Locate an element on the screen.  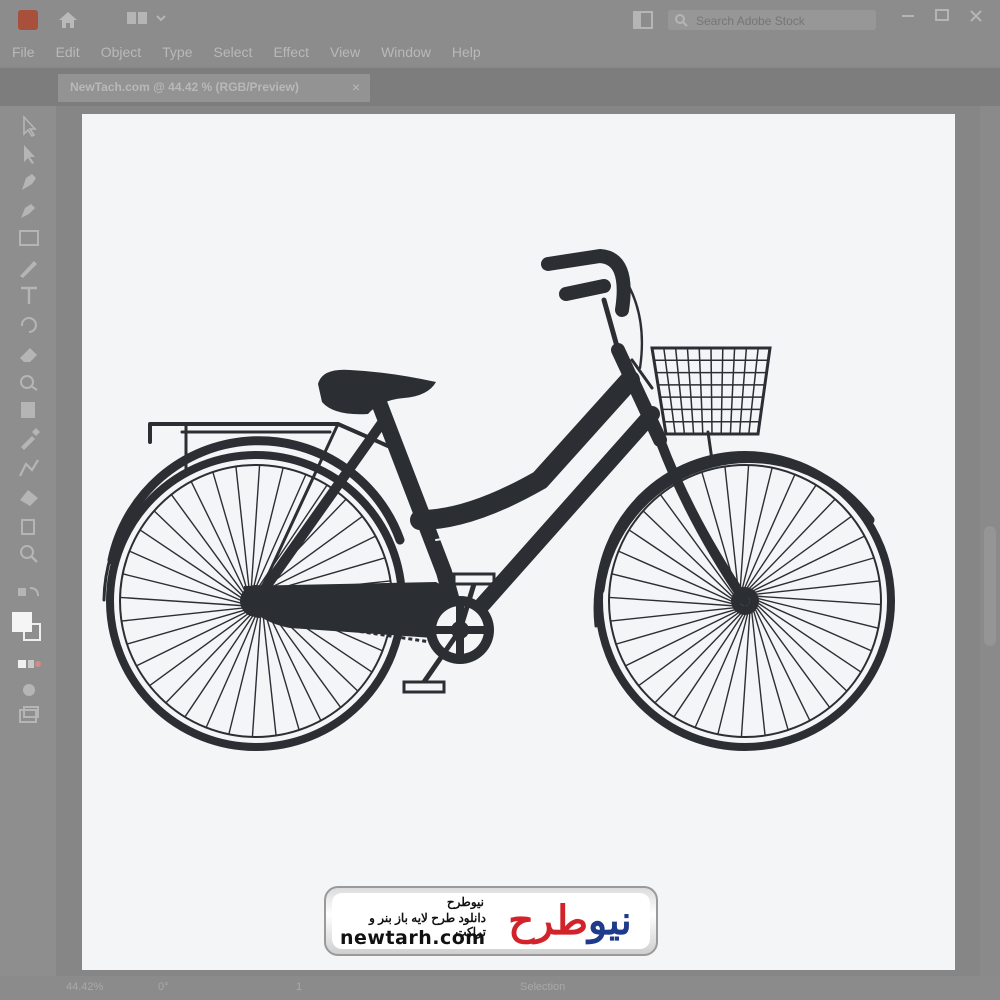
artboard-tool-icon is located at coordinates (29, 410).